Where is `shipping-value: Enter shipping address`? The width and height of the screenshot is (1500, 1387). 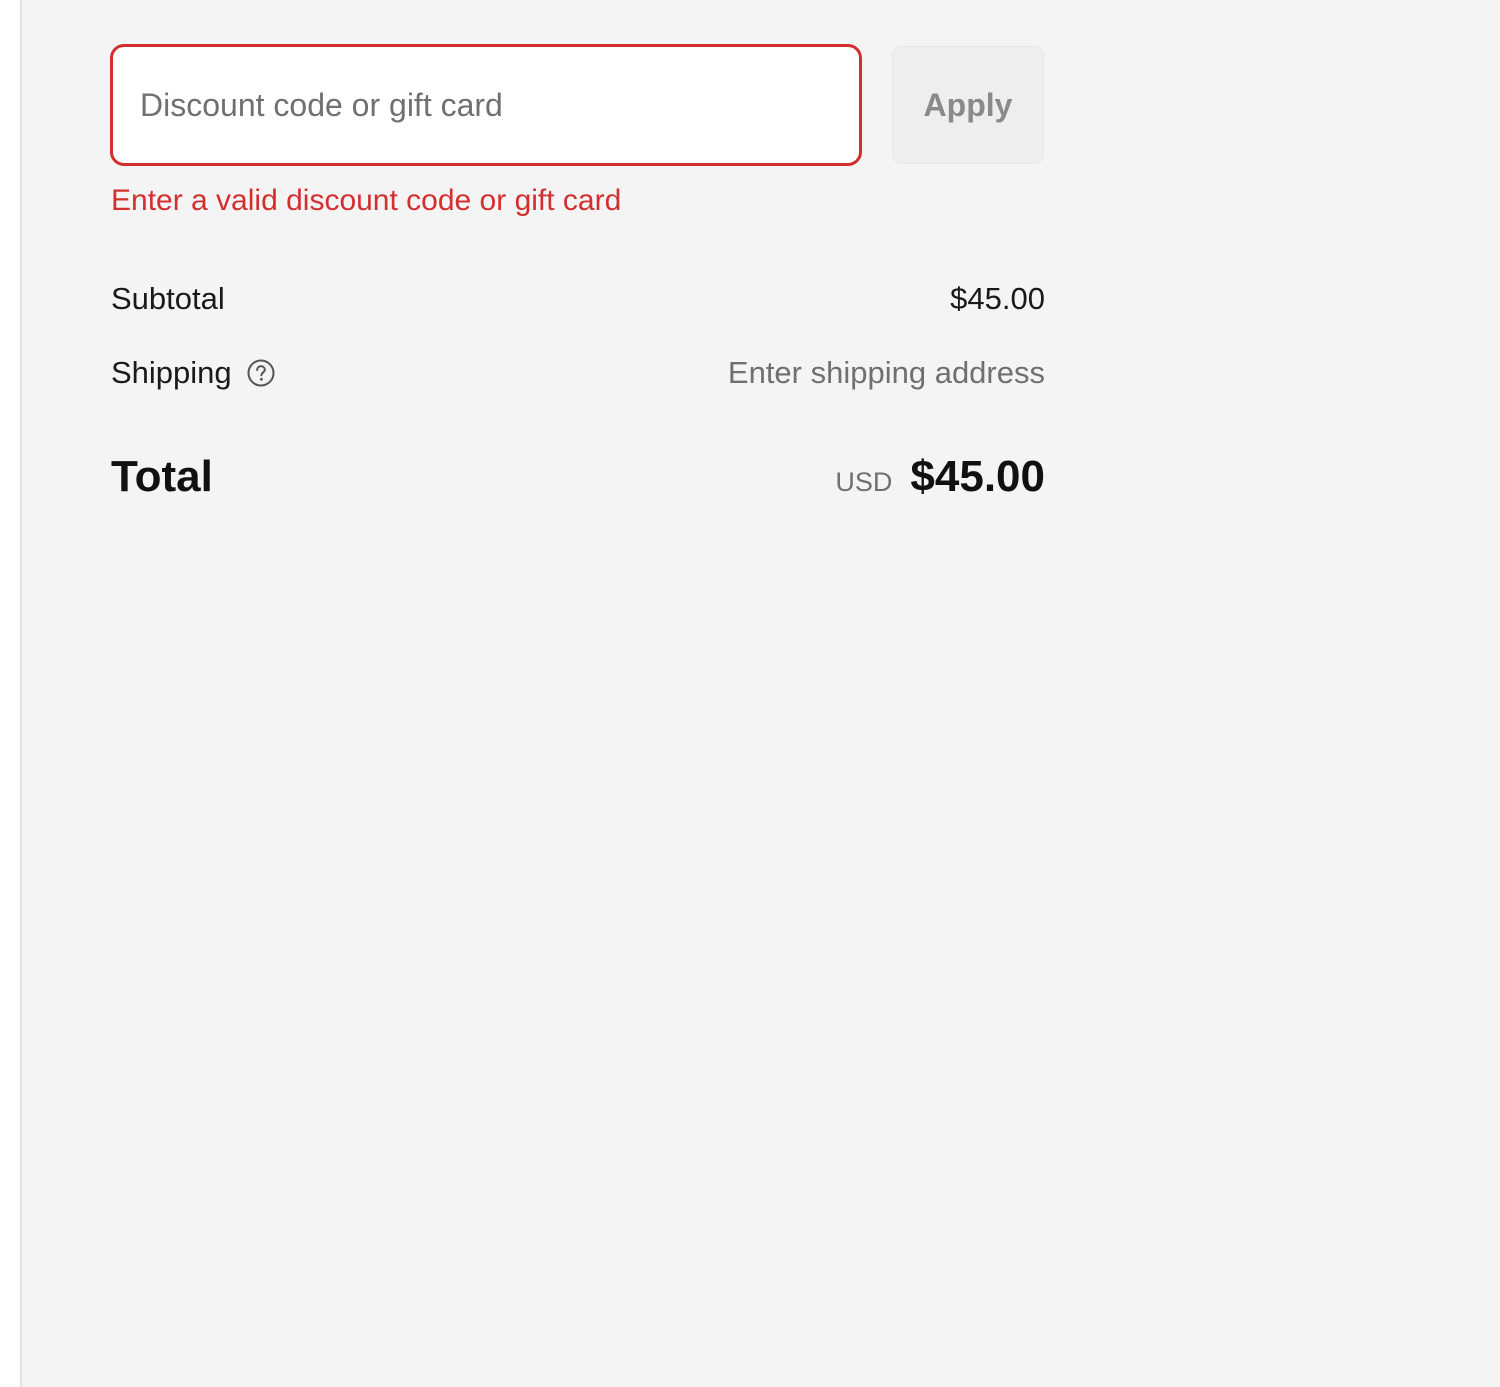
shipping-value: Enter shipping address is located at coordinates (886, 372).